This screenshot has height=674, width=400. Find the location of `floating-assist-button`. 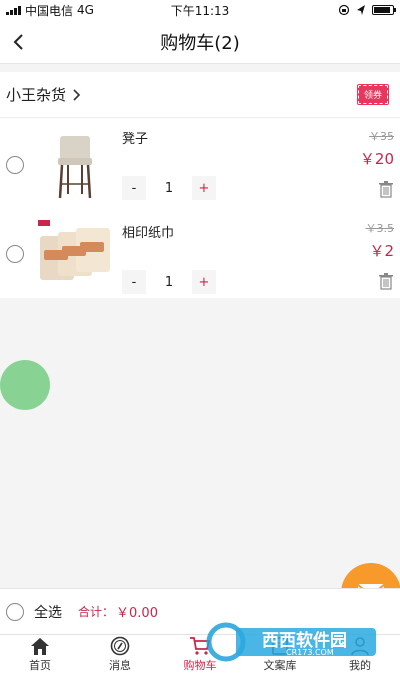

floating-assist-button is located at coordinates (25, 385).